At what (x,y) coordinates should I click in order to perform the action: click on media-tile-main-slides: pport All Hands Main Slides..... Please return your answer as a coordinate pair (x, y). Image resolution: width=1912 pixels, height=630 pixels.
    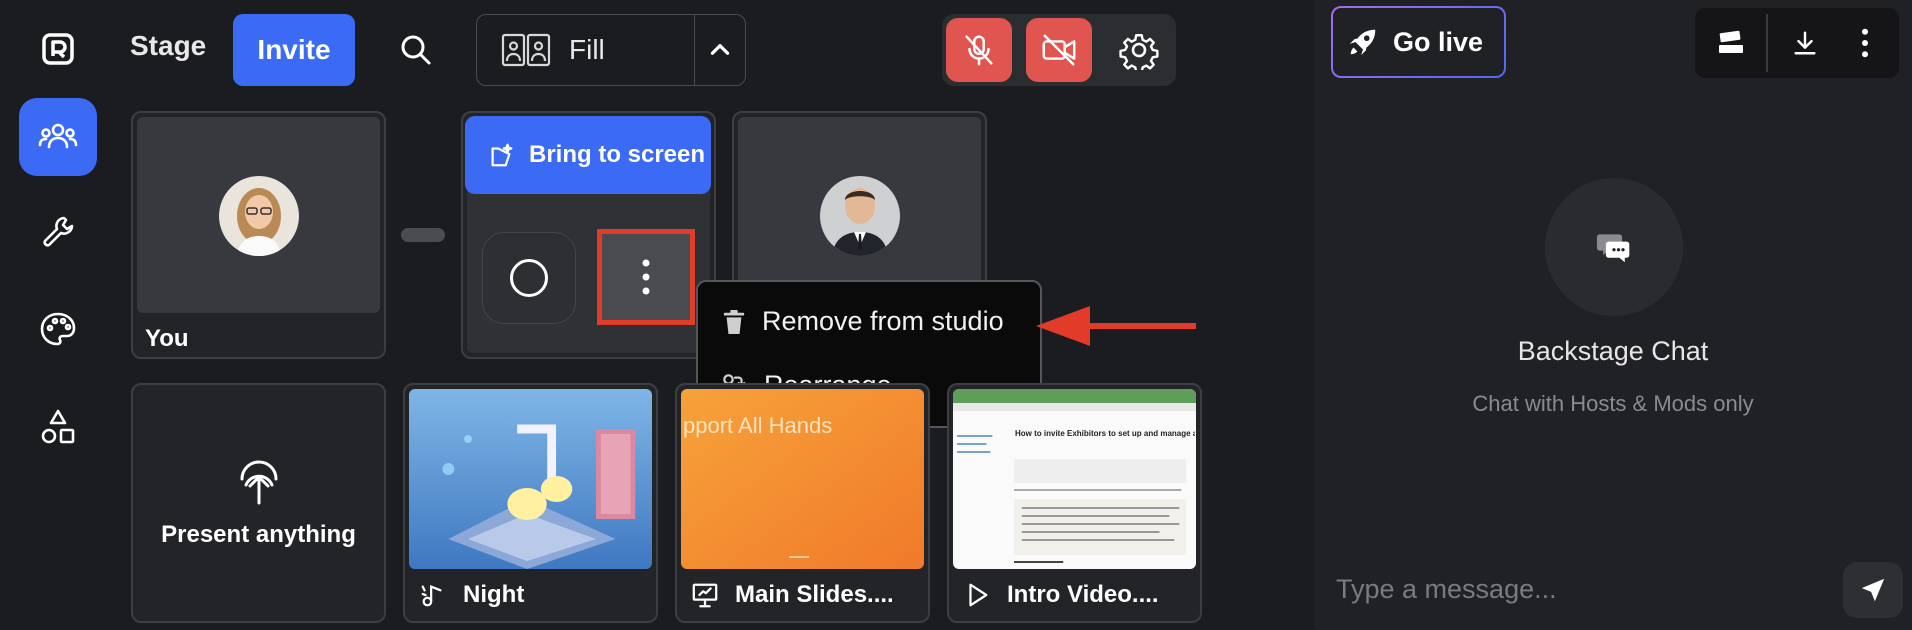
    Looking at the image, I should click on (802, 503).